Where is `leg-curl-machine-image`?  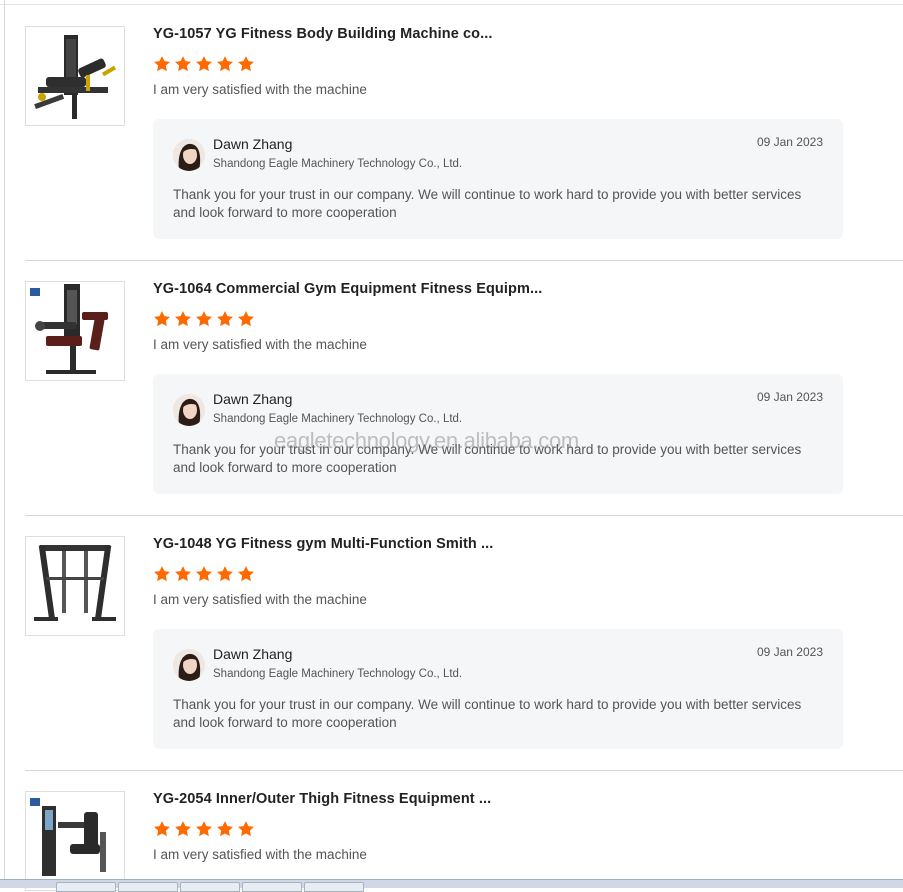
leg-curl-machine-image is located at coordinates (75, 77).